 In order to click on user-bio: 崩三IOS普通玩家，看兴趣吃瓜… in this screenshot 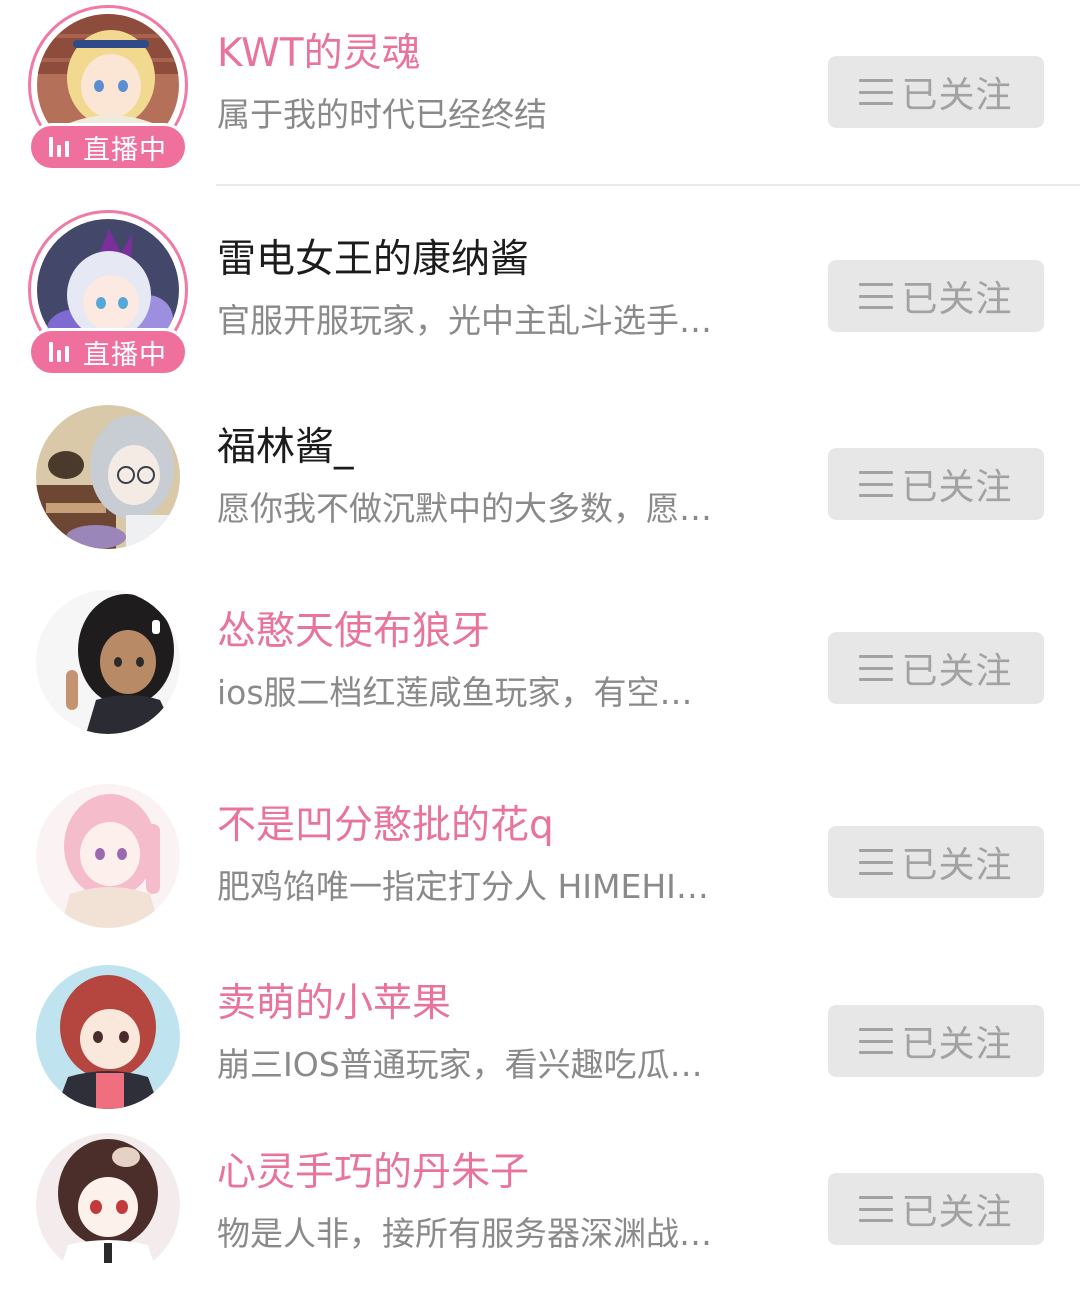, I will do `click(460, 1064)`.